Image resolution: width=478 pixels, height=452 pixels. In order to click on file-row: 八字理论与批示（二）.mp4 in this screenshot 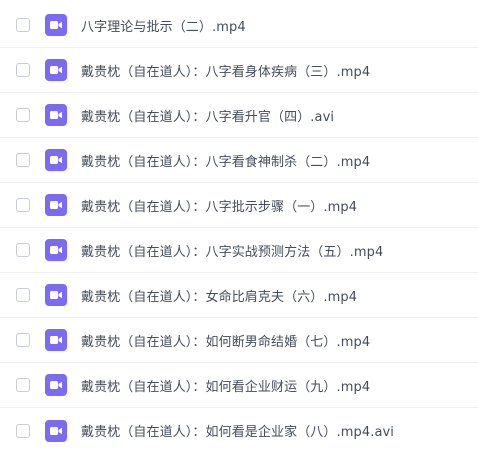, I will do `click(239, 25)`.